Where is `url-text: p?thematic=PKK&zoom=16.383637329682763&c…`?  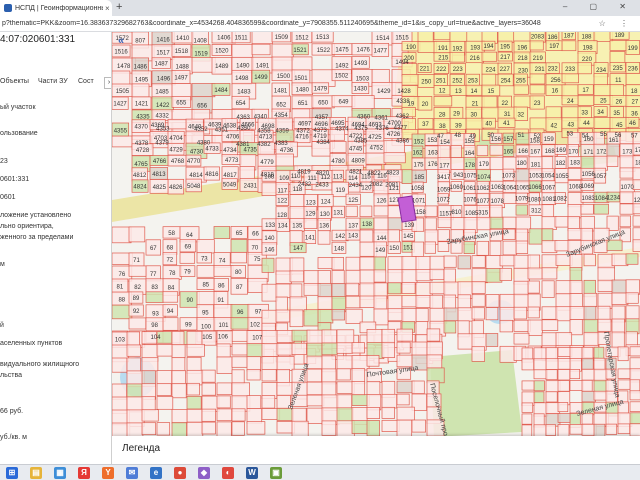
url-text: p?thematic=PKK&zoom=16.383637329682763&c… is located at coordinates (300, 23).